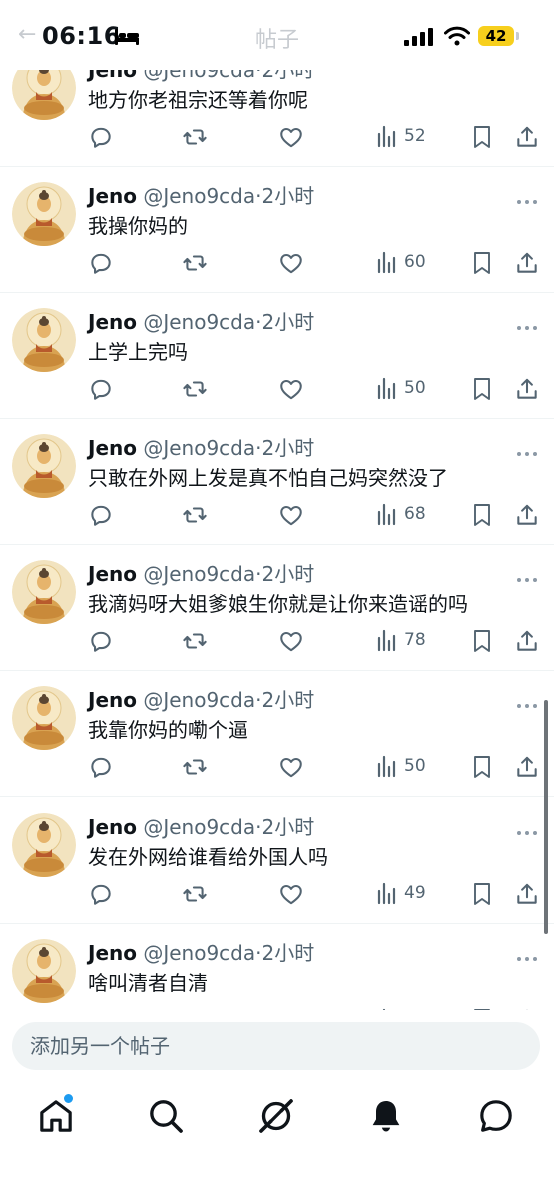 This screenshot has width=554, height=1199. Describe the element at coordinates (277, 733) in the screenshot. I see `tweet-item: Jeno @Jeno9cda·2小时 我靠你妈的嘞个逼 50` at that location.